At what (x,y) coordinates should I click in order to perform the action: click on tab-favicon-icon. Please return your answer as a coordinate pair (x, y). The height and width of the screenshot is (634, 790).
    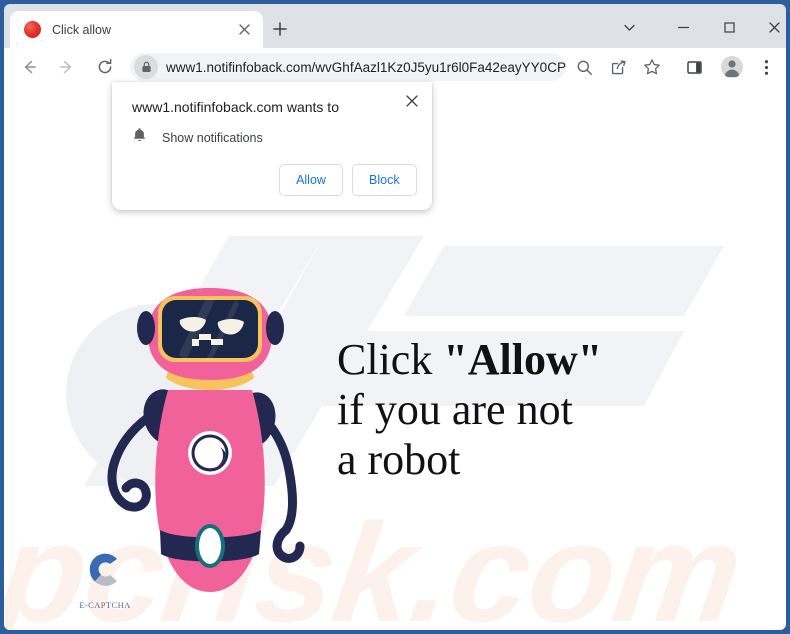
    Looking at the image, I should click on (32, 29).